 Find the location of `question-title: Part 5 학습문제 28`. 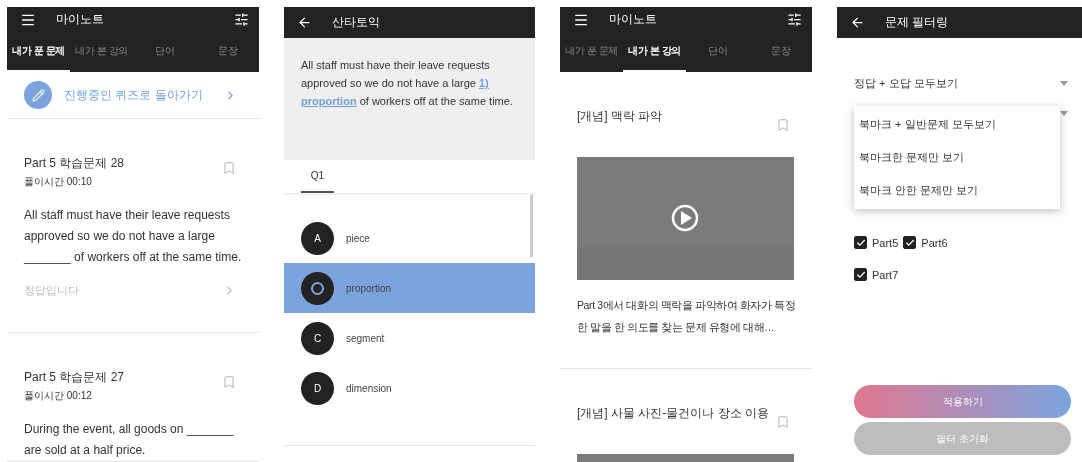

question-title: Part 5 학습문제 28 is located at coordinates (75, 163).